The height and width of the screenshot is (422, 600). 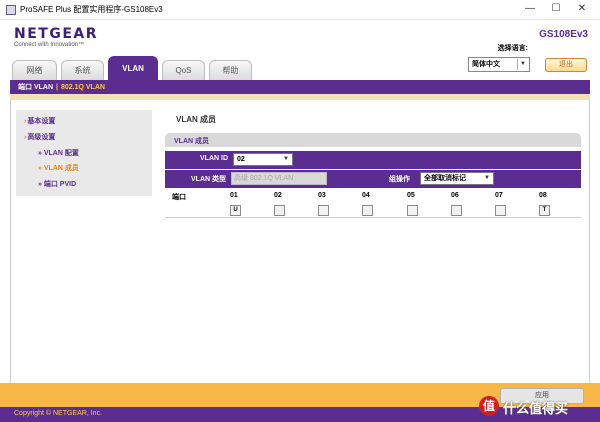 What do you see at coordinates (300, 10) in the screenshot?
I see `window-titlebar: ProSAFE Plus 配置实用程序-GS108Ev3 — ☐ ✕` at bounding box center [300, 10].